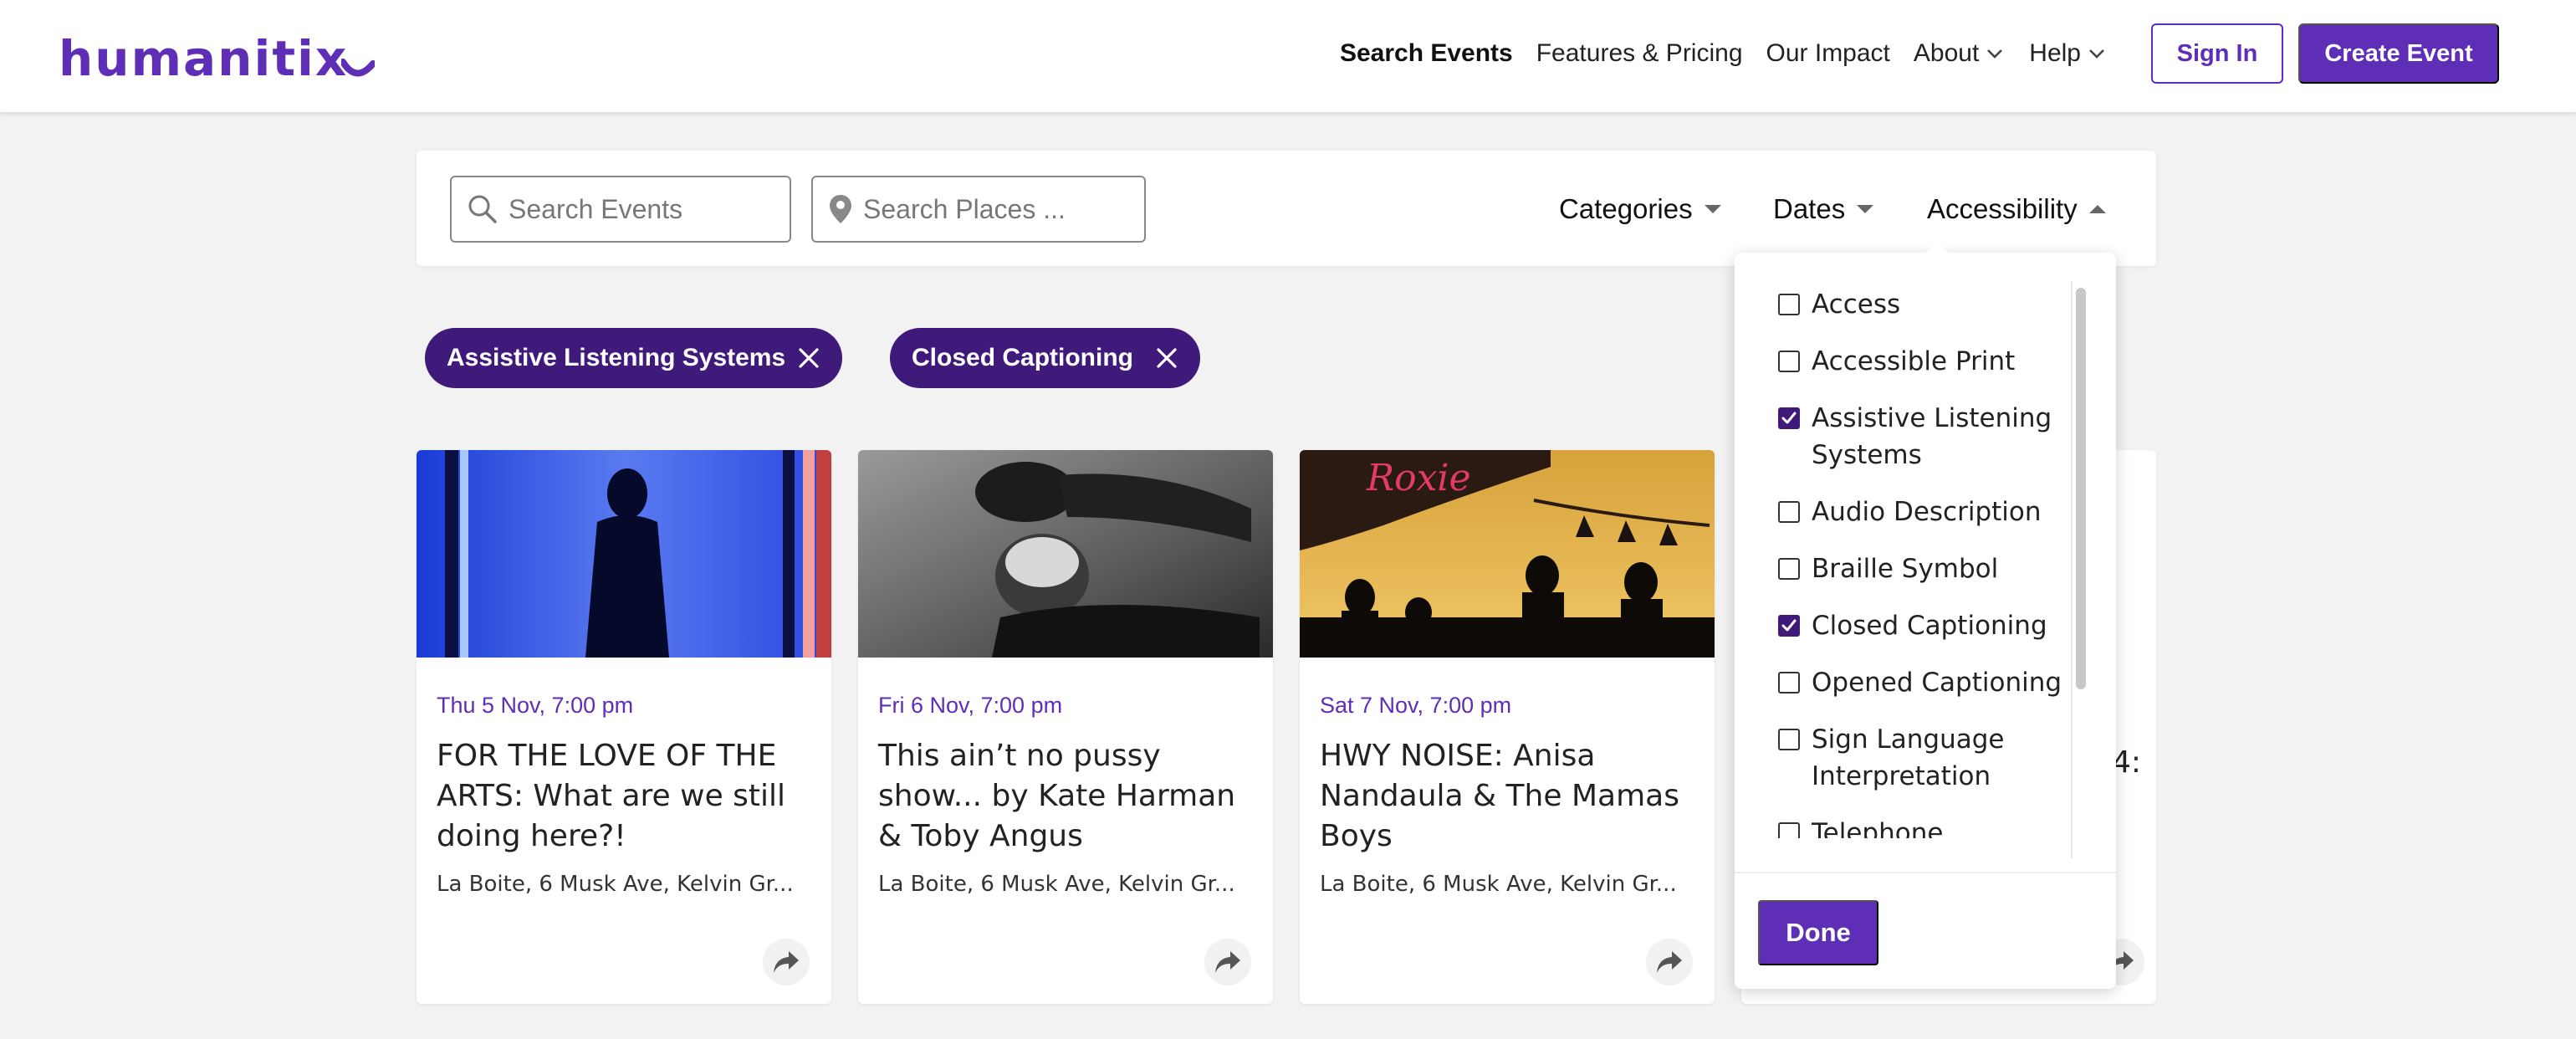  I want to click on option-label: Closed Captioning, so click(1929, 626).